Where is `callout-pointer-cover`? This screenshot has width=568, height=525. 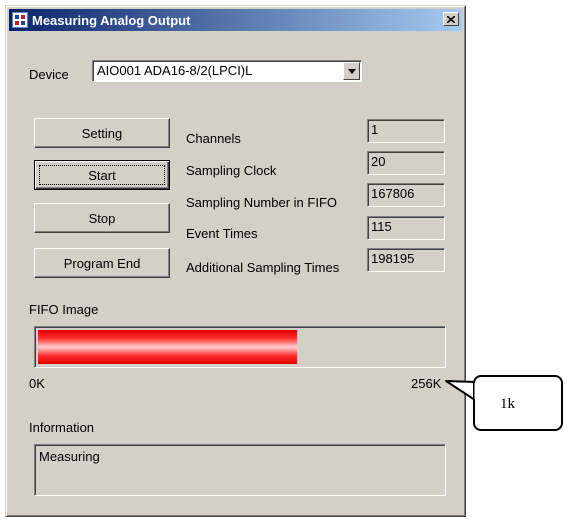 callout-pointer-cover is located at coordinates (476, 391).